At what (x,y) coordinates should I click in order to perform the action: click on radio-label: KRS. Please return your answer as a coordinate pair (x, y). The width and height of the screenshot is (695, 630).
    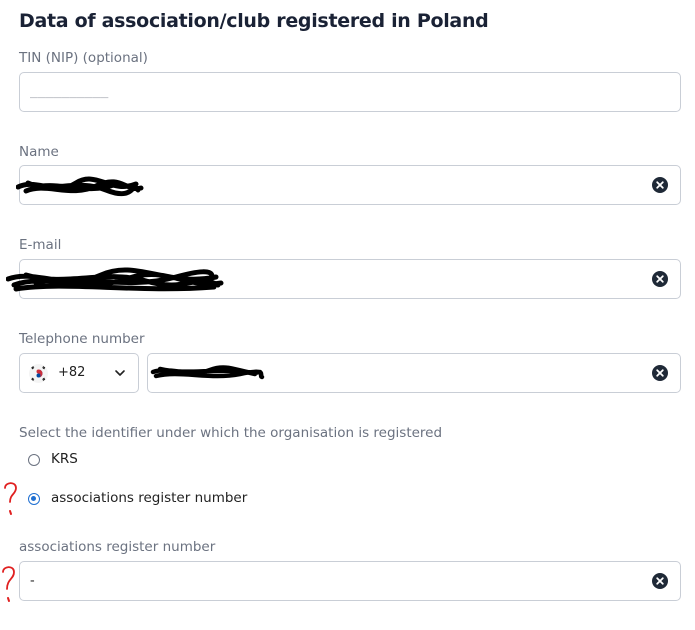
    Looking at the image, I should click on (64, 459).